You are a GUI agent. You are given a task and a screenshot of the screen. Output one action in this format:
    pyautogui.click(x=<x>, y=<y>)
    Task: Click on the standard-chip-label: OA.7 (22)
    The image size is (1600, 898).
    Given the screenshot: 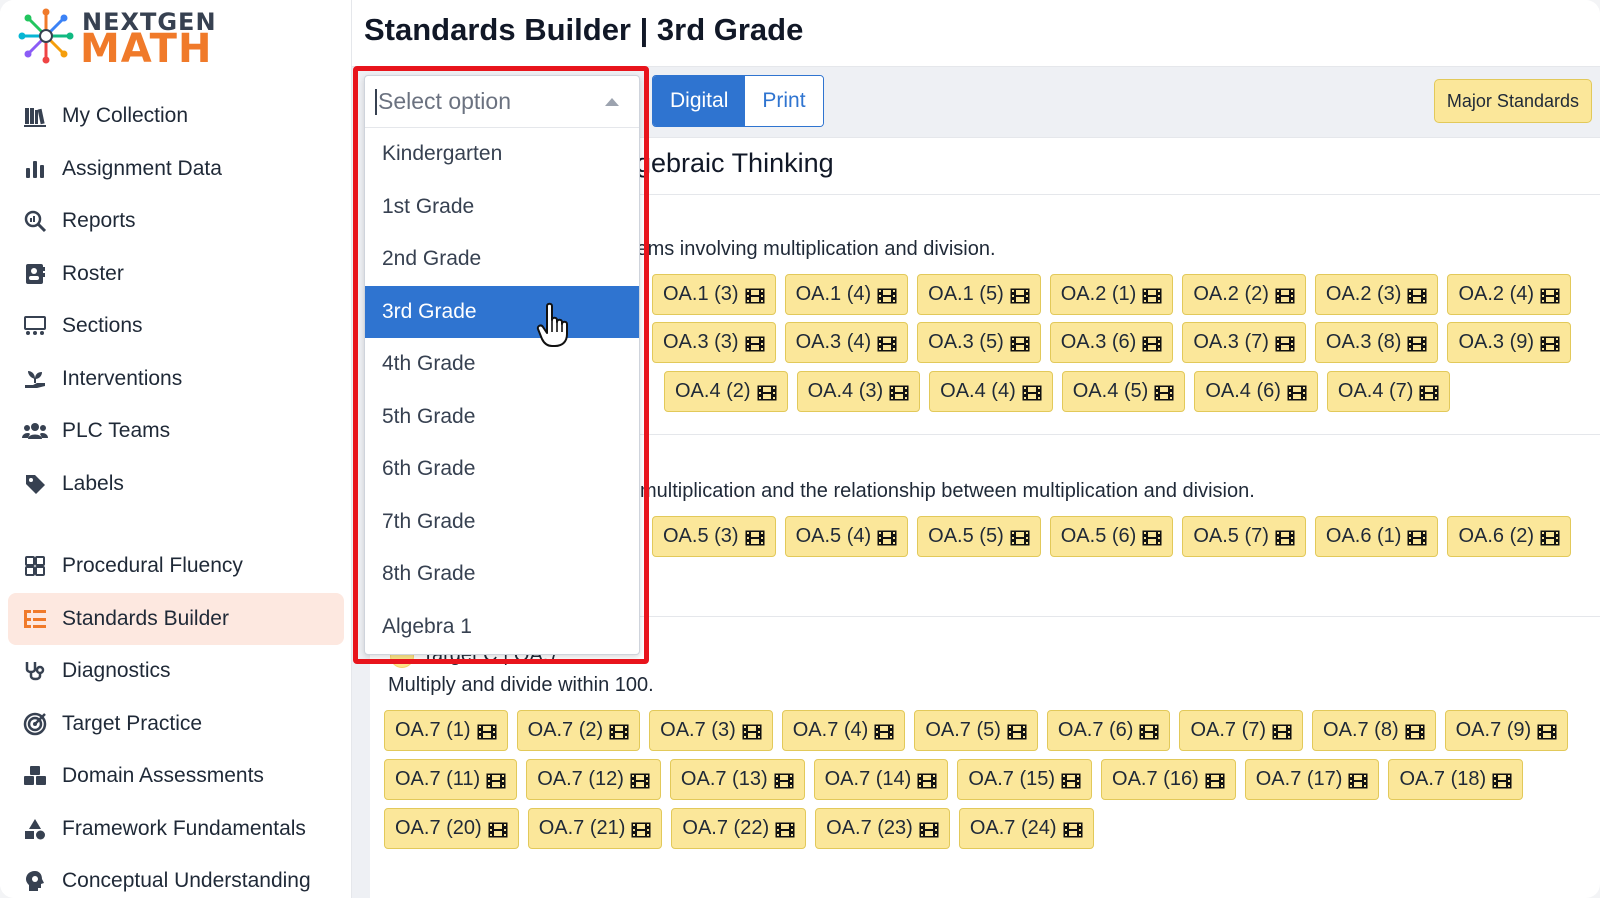 What is the action you would take?
    pyautogui.click(x=726, y=828)
    